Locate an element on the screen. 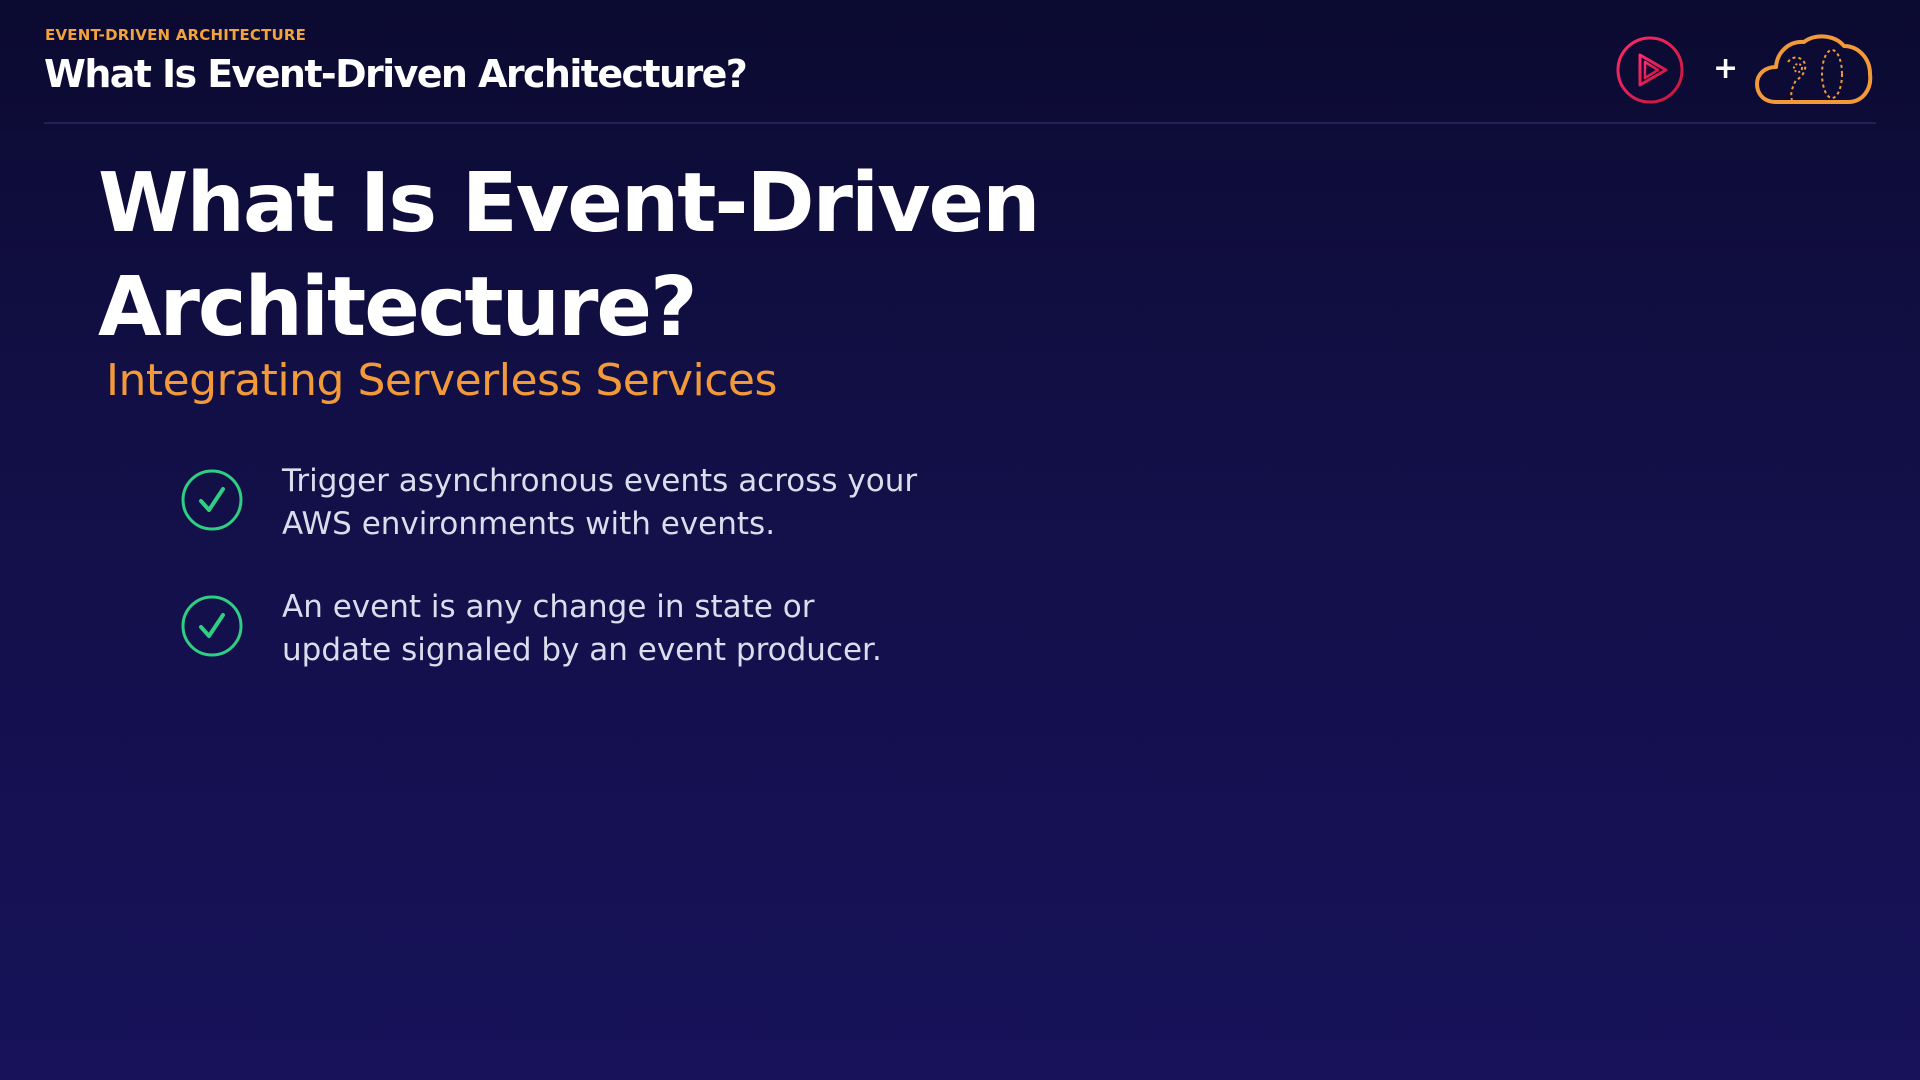 The height and width of the screenshot is (1080, 1920). brand-logos: + is located at coordinates (1746, 70).